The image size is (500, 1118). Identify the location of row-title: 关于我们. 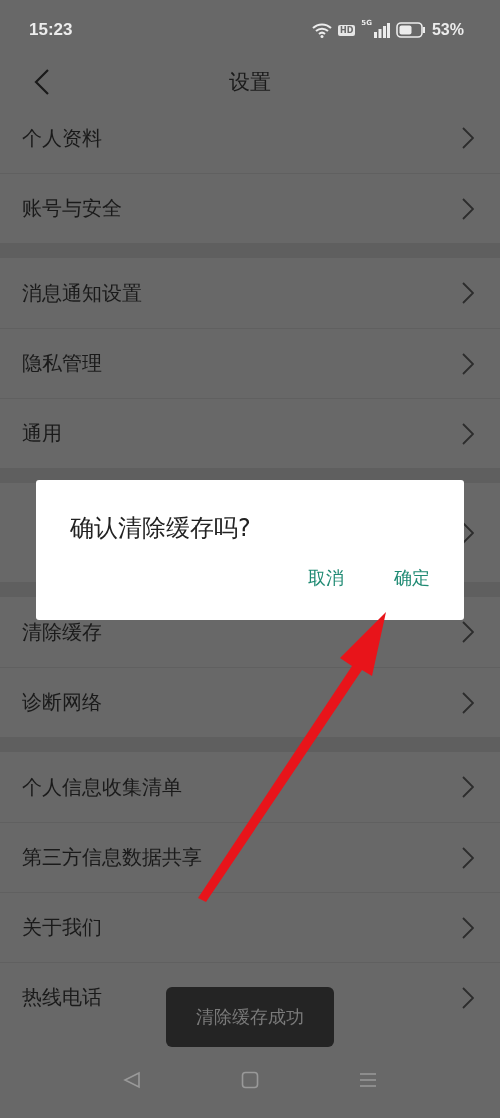
(62, 927).